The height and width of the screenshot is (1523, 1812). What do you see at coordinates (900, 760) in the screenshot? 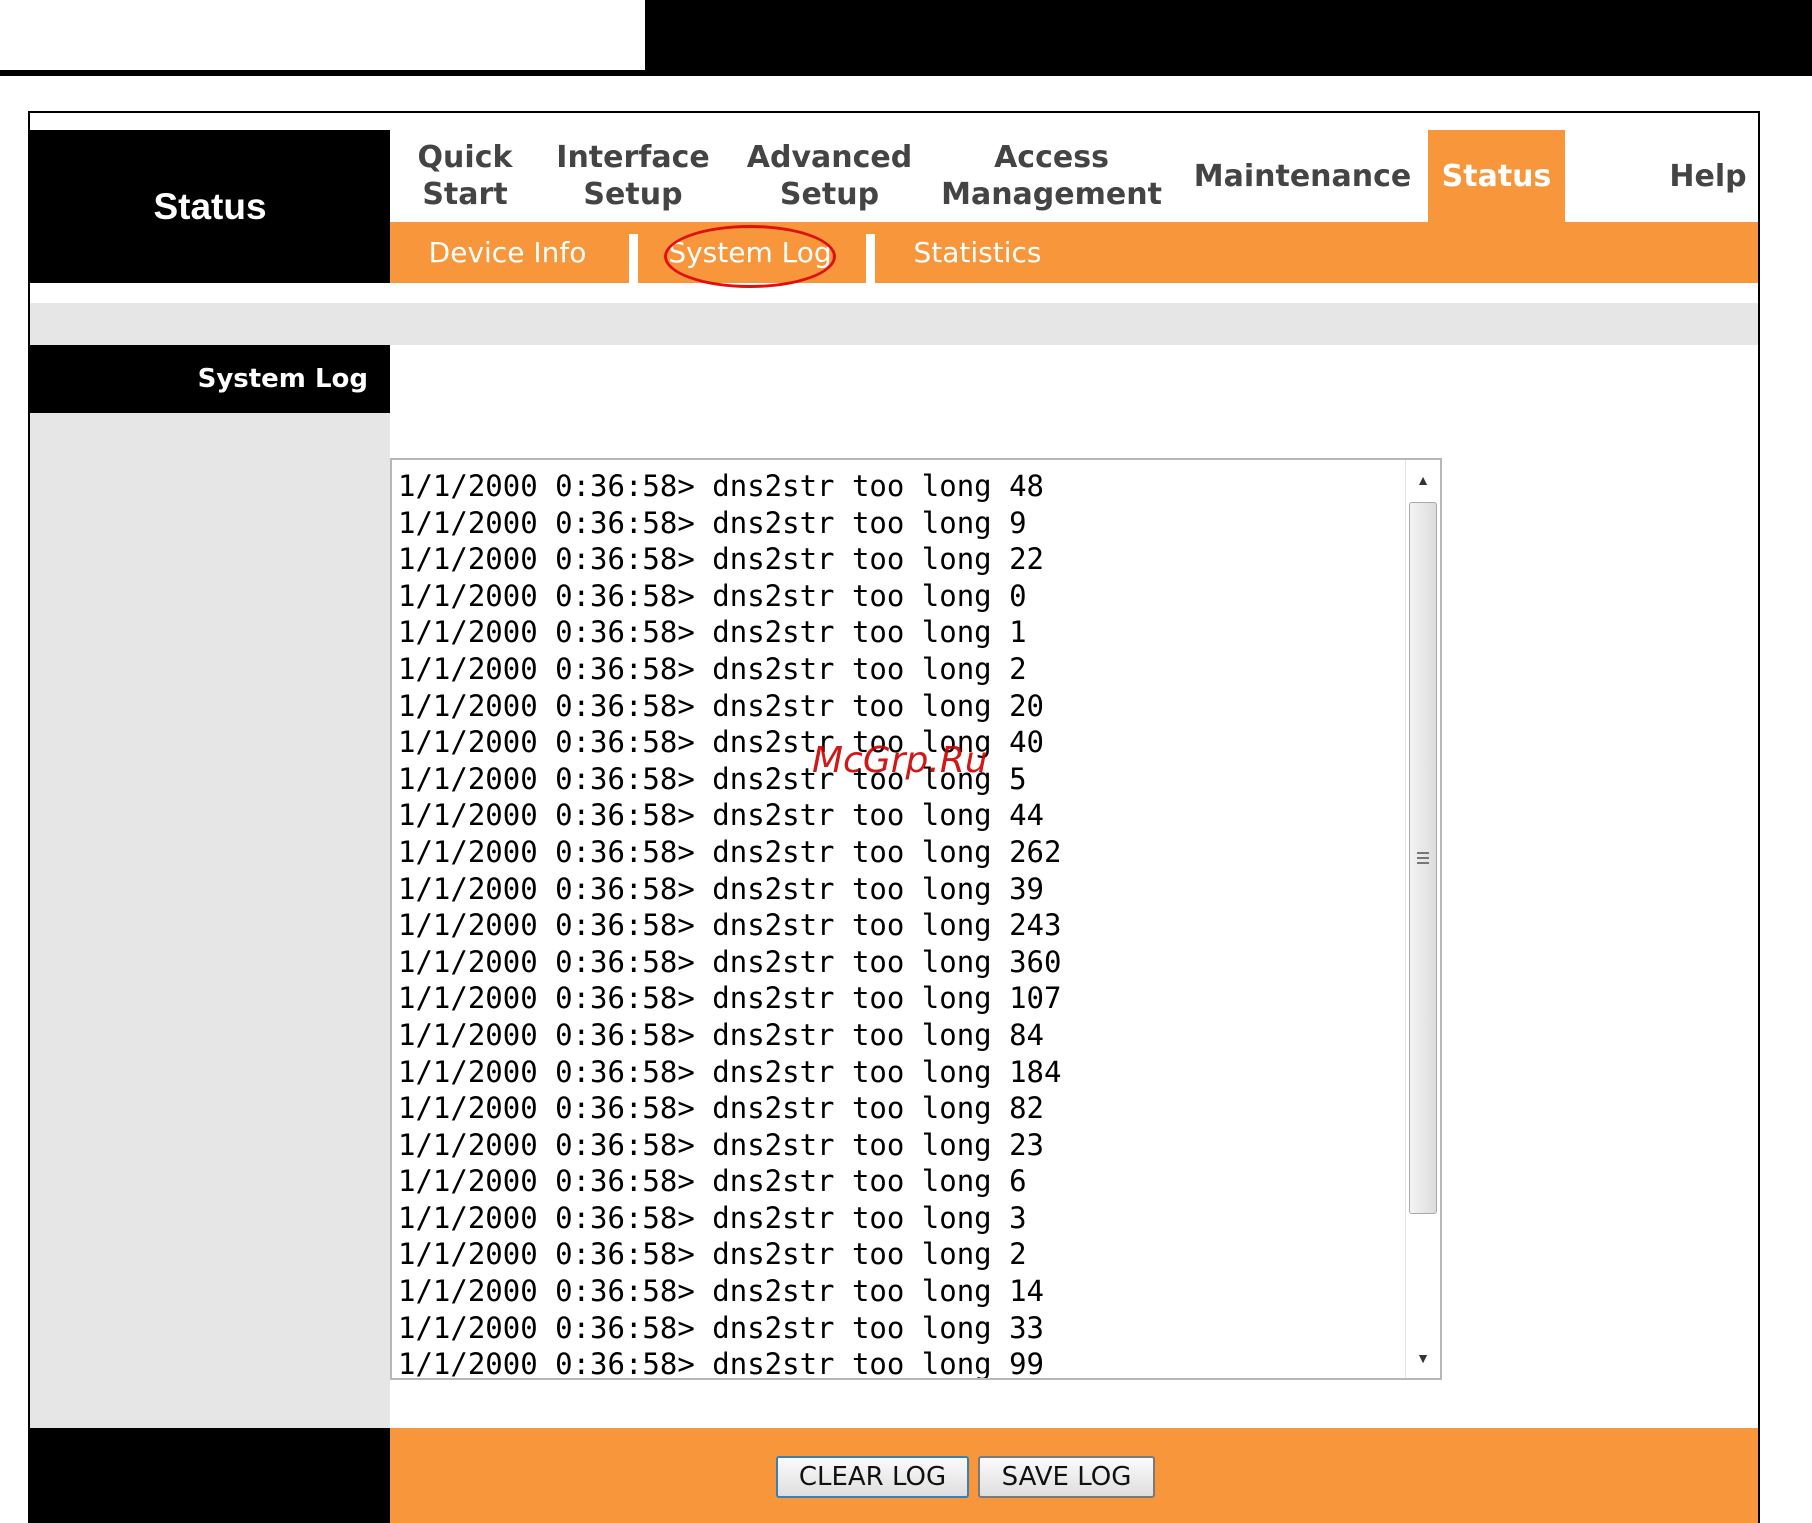
I see `watermark: McGrp.Ru` at bounding box center [900, 760].